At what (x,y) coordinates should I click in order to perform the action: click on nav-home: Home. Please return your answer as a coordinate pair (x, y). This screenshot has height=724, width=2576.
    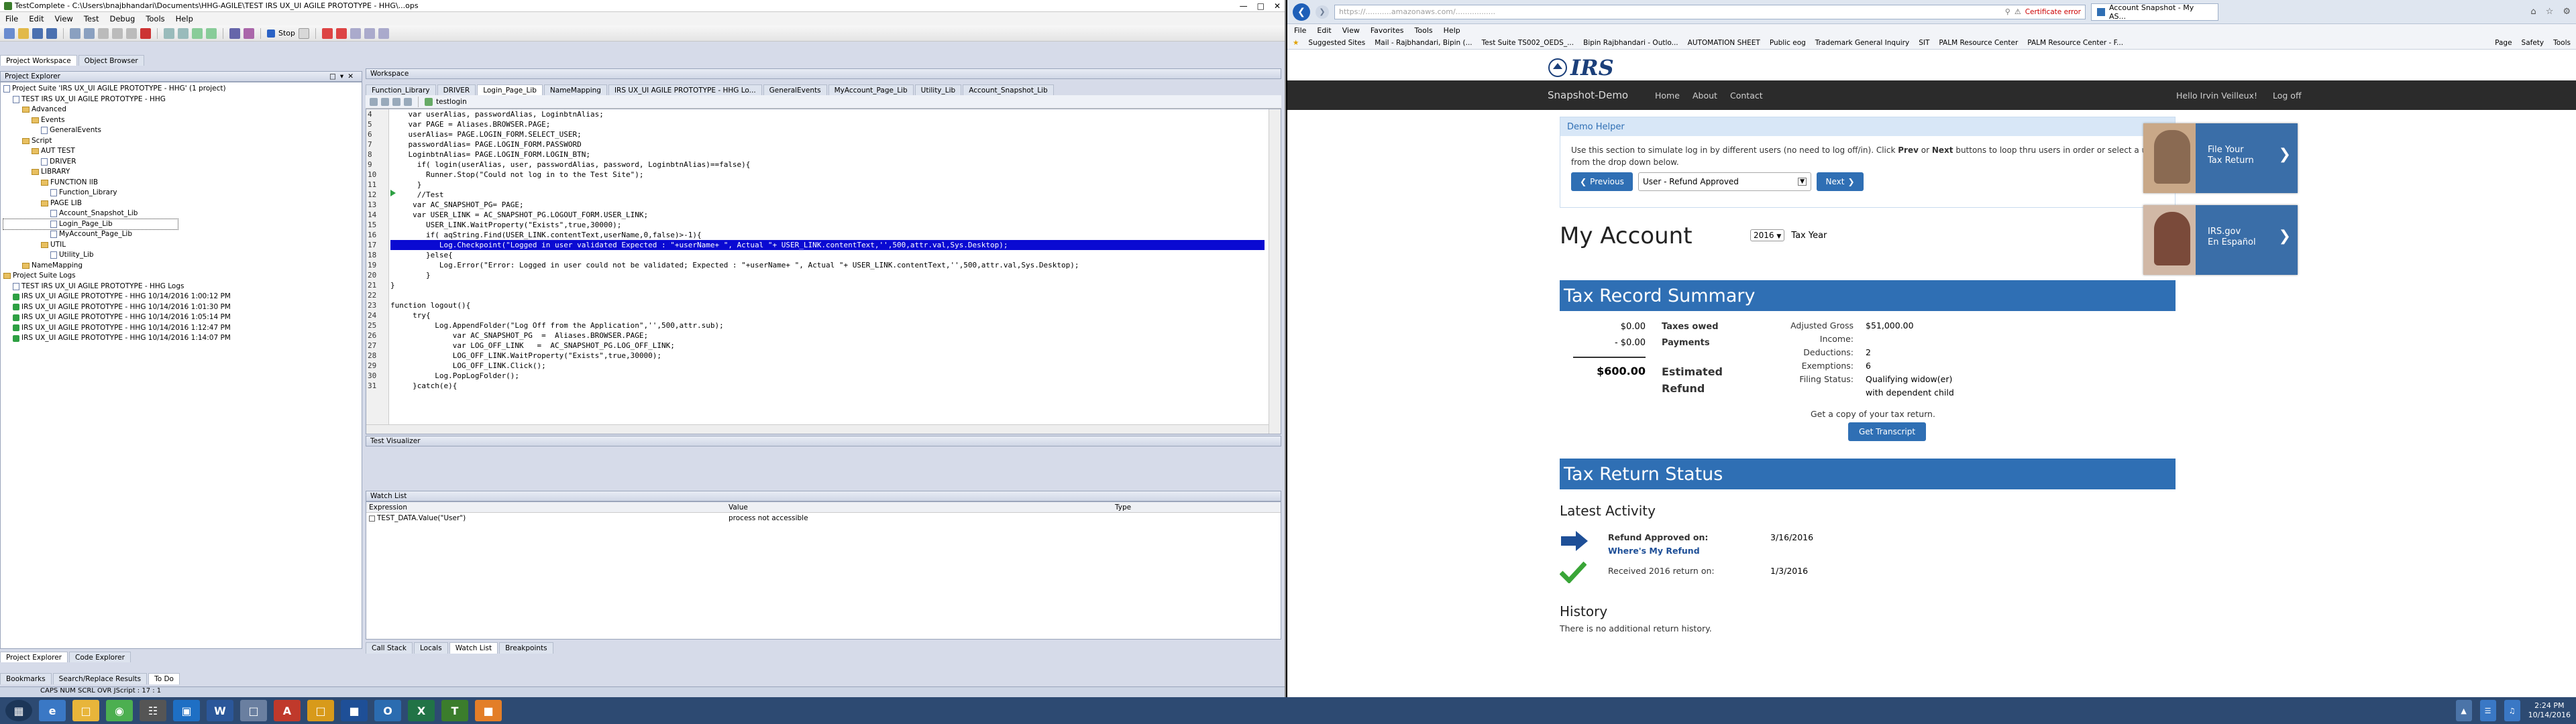
    Looking at the image, I should click on (1667, 95).